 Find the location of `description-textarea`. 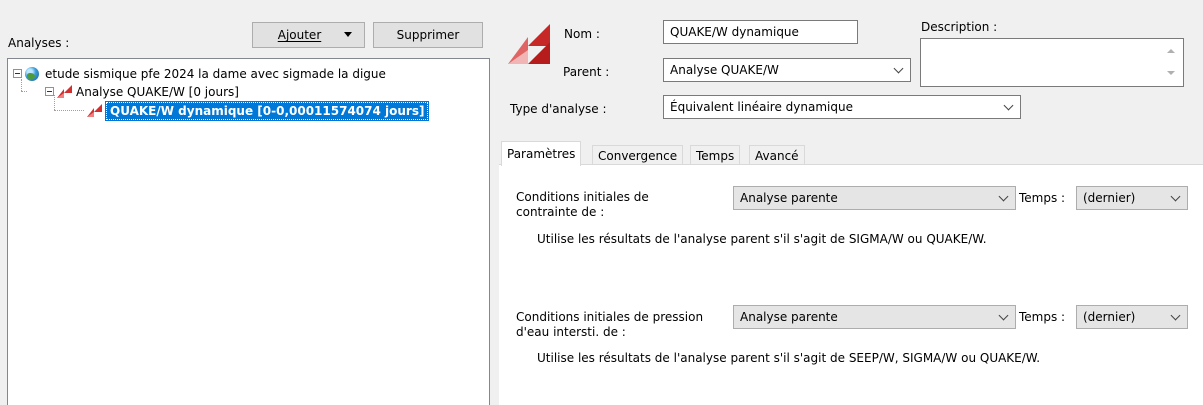

description-textarea is located at coordinates (1052, 62).